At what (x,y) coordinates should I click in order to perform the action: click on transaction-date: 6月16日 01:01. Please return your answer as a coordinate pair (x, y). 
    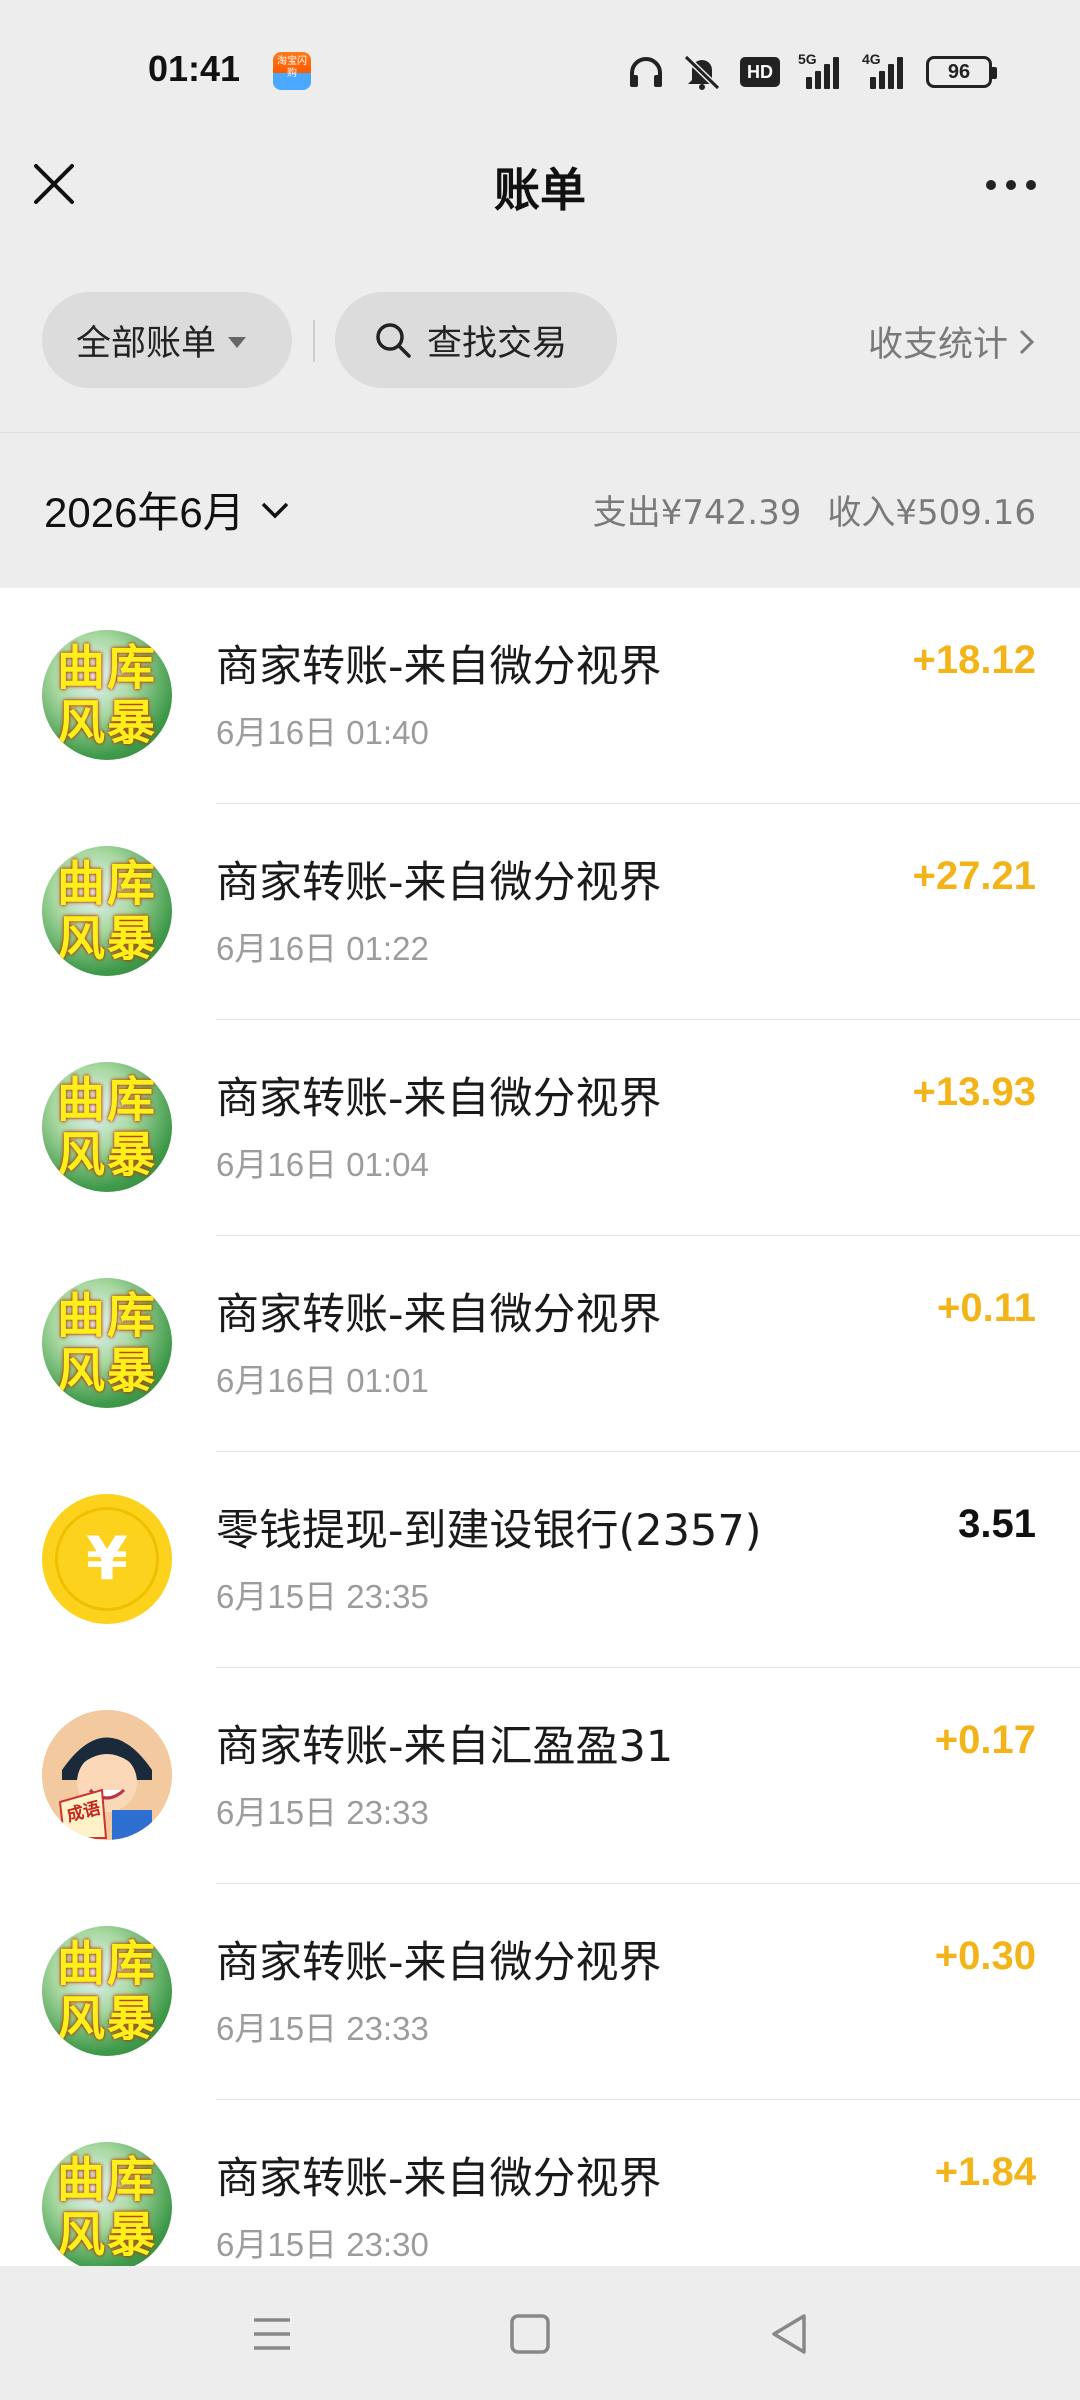
    Looking at the image, I should click on (322, 1380).